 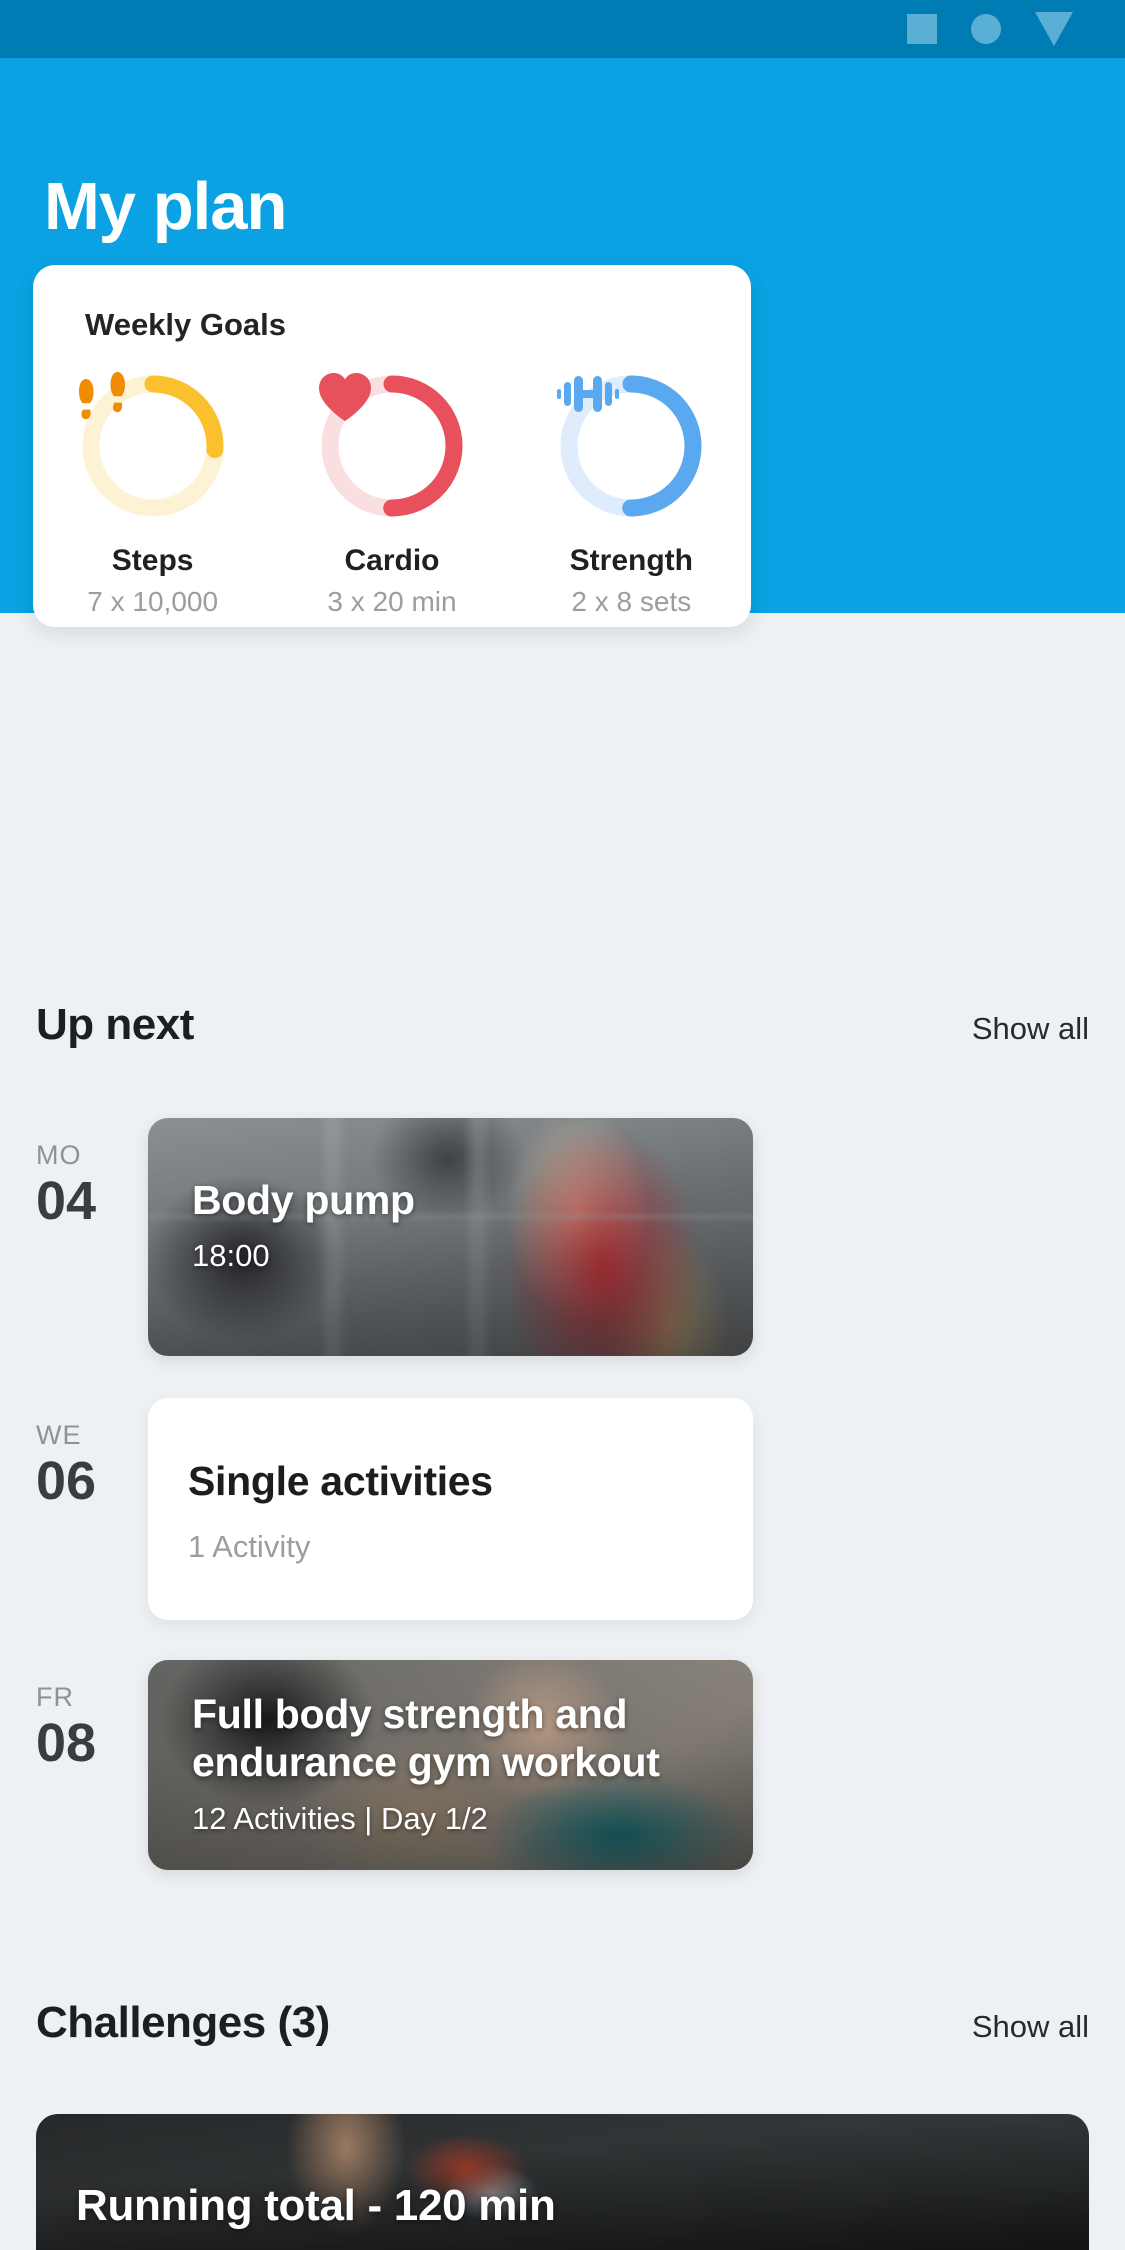 I want to click on page-title: My plan, so click(x=165, y=206).